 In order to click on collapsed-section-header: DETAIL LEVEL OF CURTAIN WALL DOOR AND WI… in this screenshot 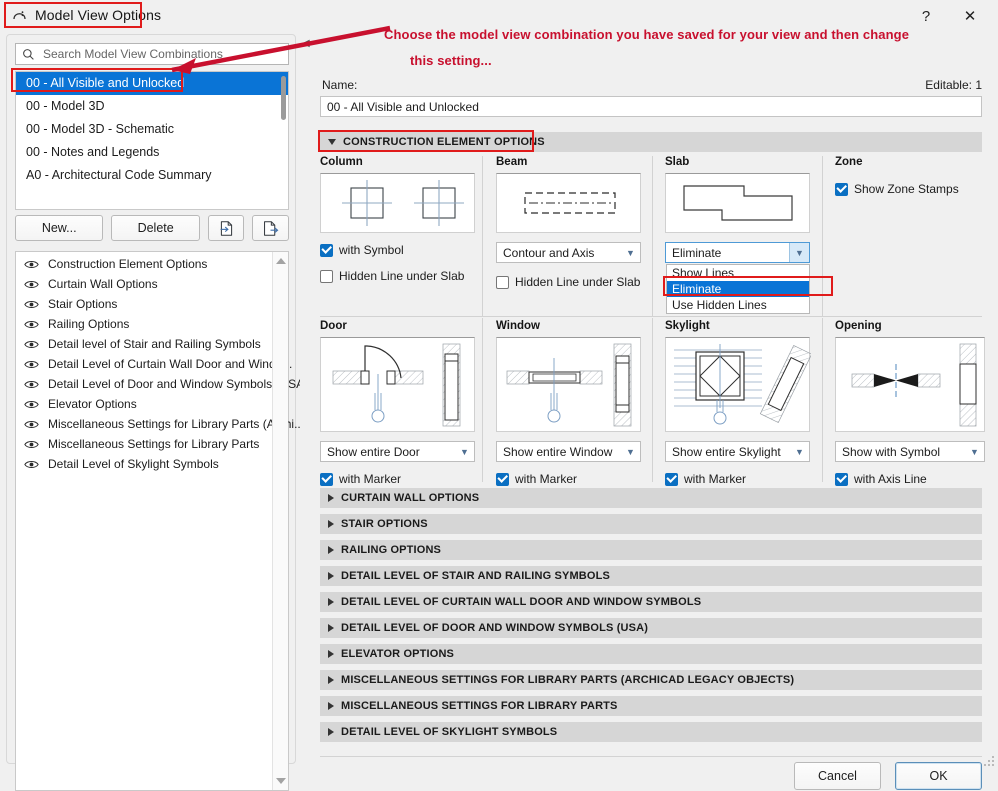, I will do `click(651, 602)`.